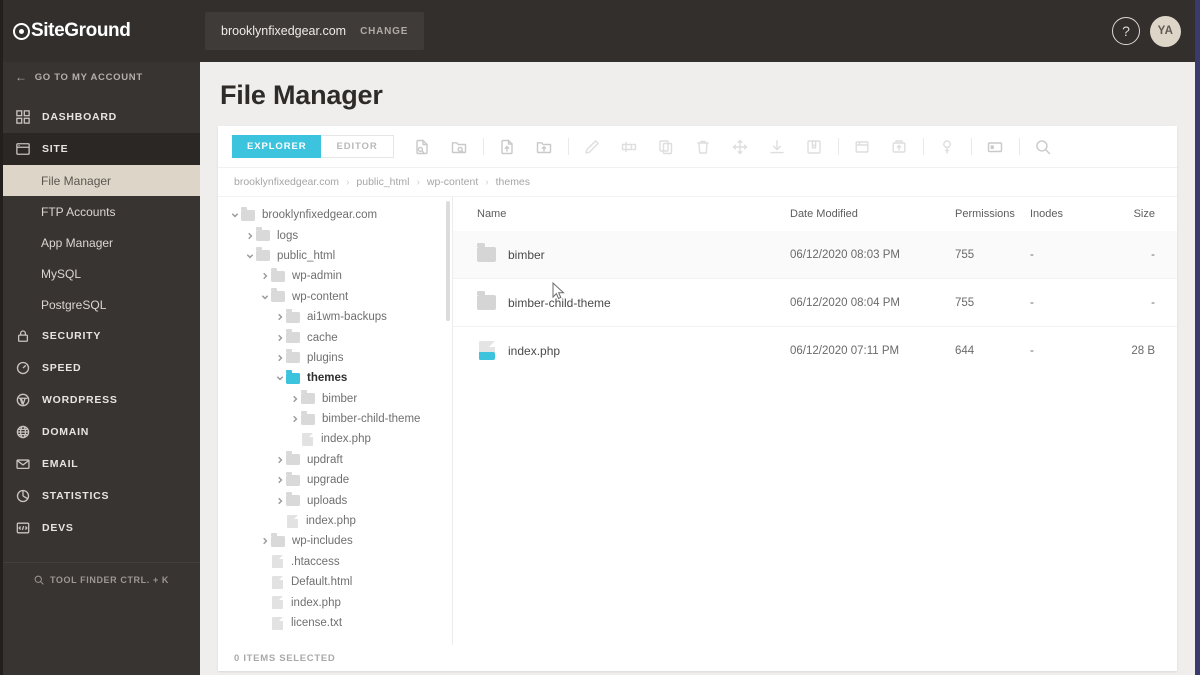  What do you see at coordinates (55, 149) in the screenshot?
I see `sidebar-item-label: SITE` at bounding box center [55, 149].